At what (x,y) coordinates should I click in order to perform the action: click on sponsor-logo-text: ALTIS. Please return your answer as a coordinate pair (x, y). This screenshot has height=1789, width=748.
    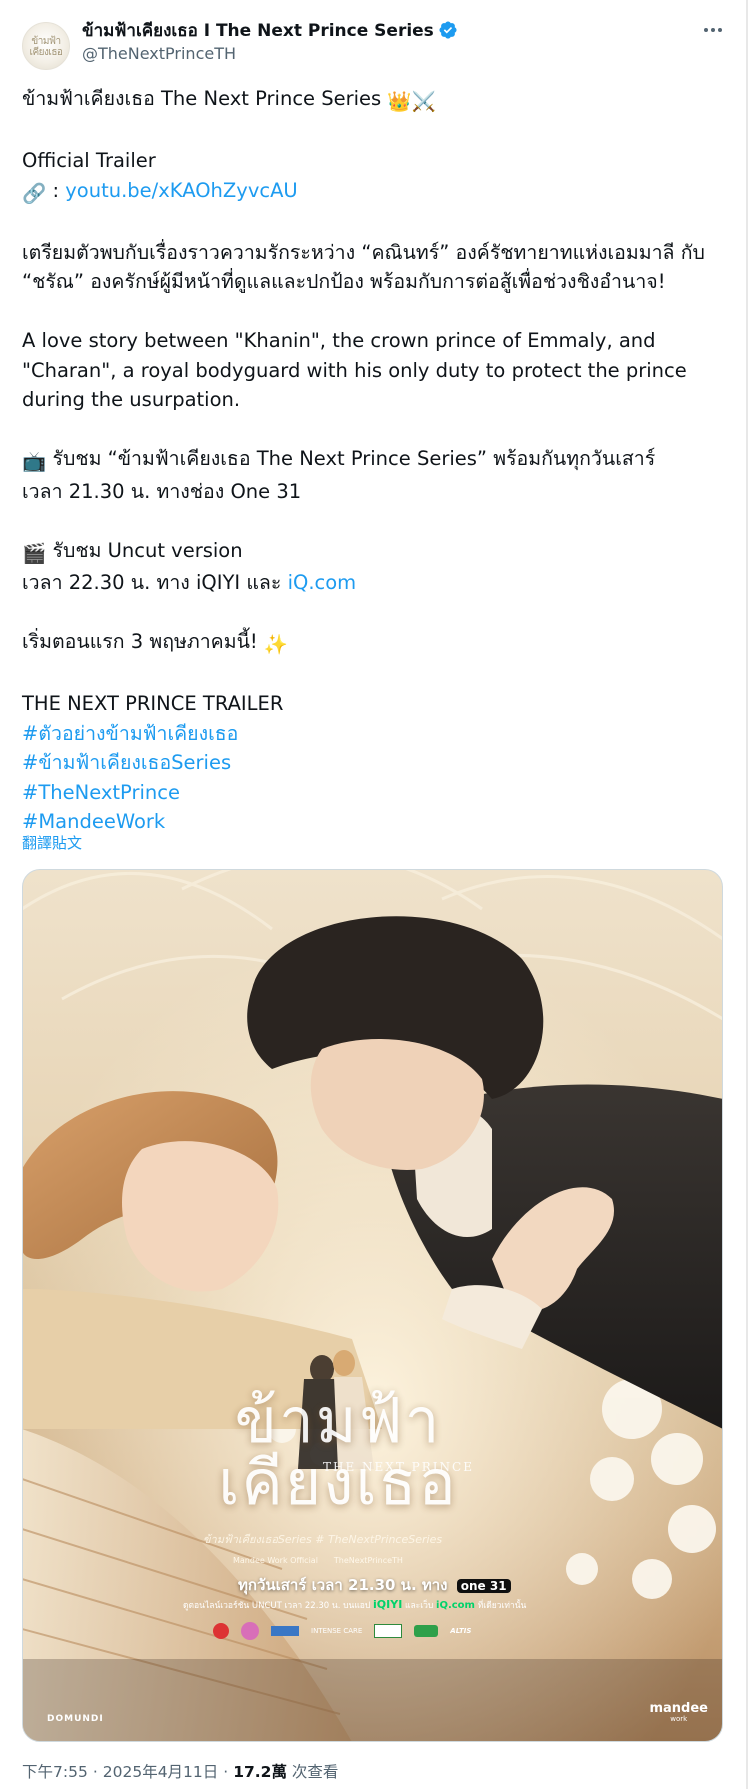
    Looking at the image, I should click on (461, 1631).